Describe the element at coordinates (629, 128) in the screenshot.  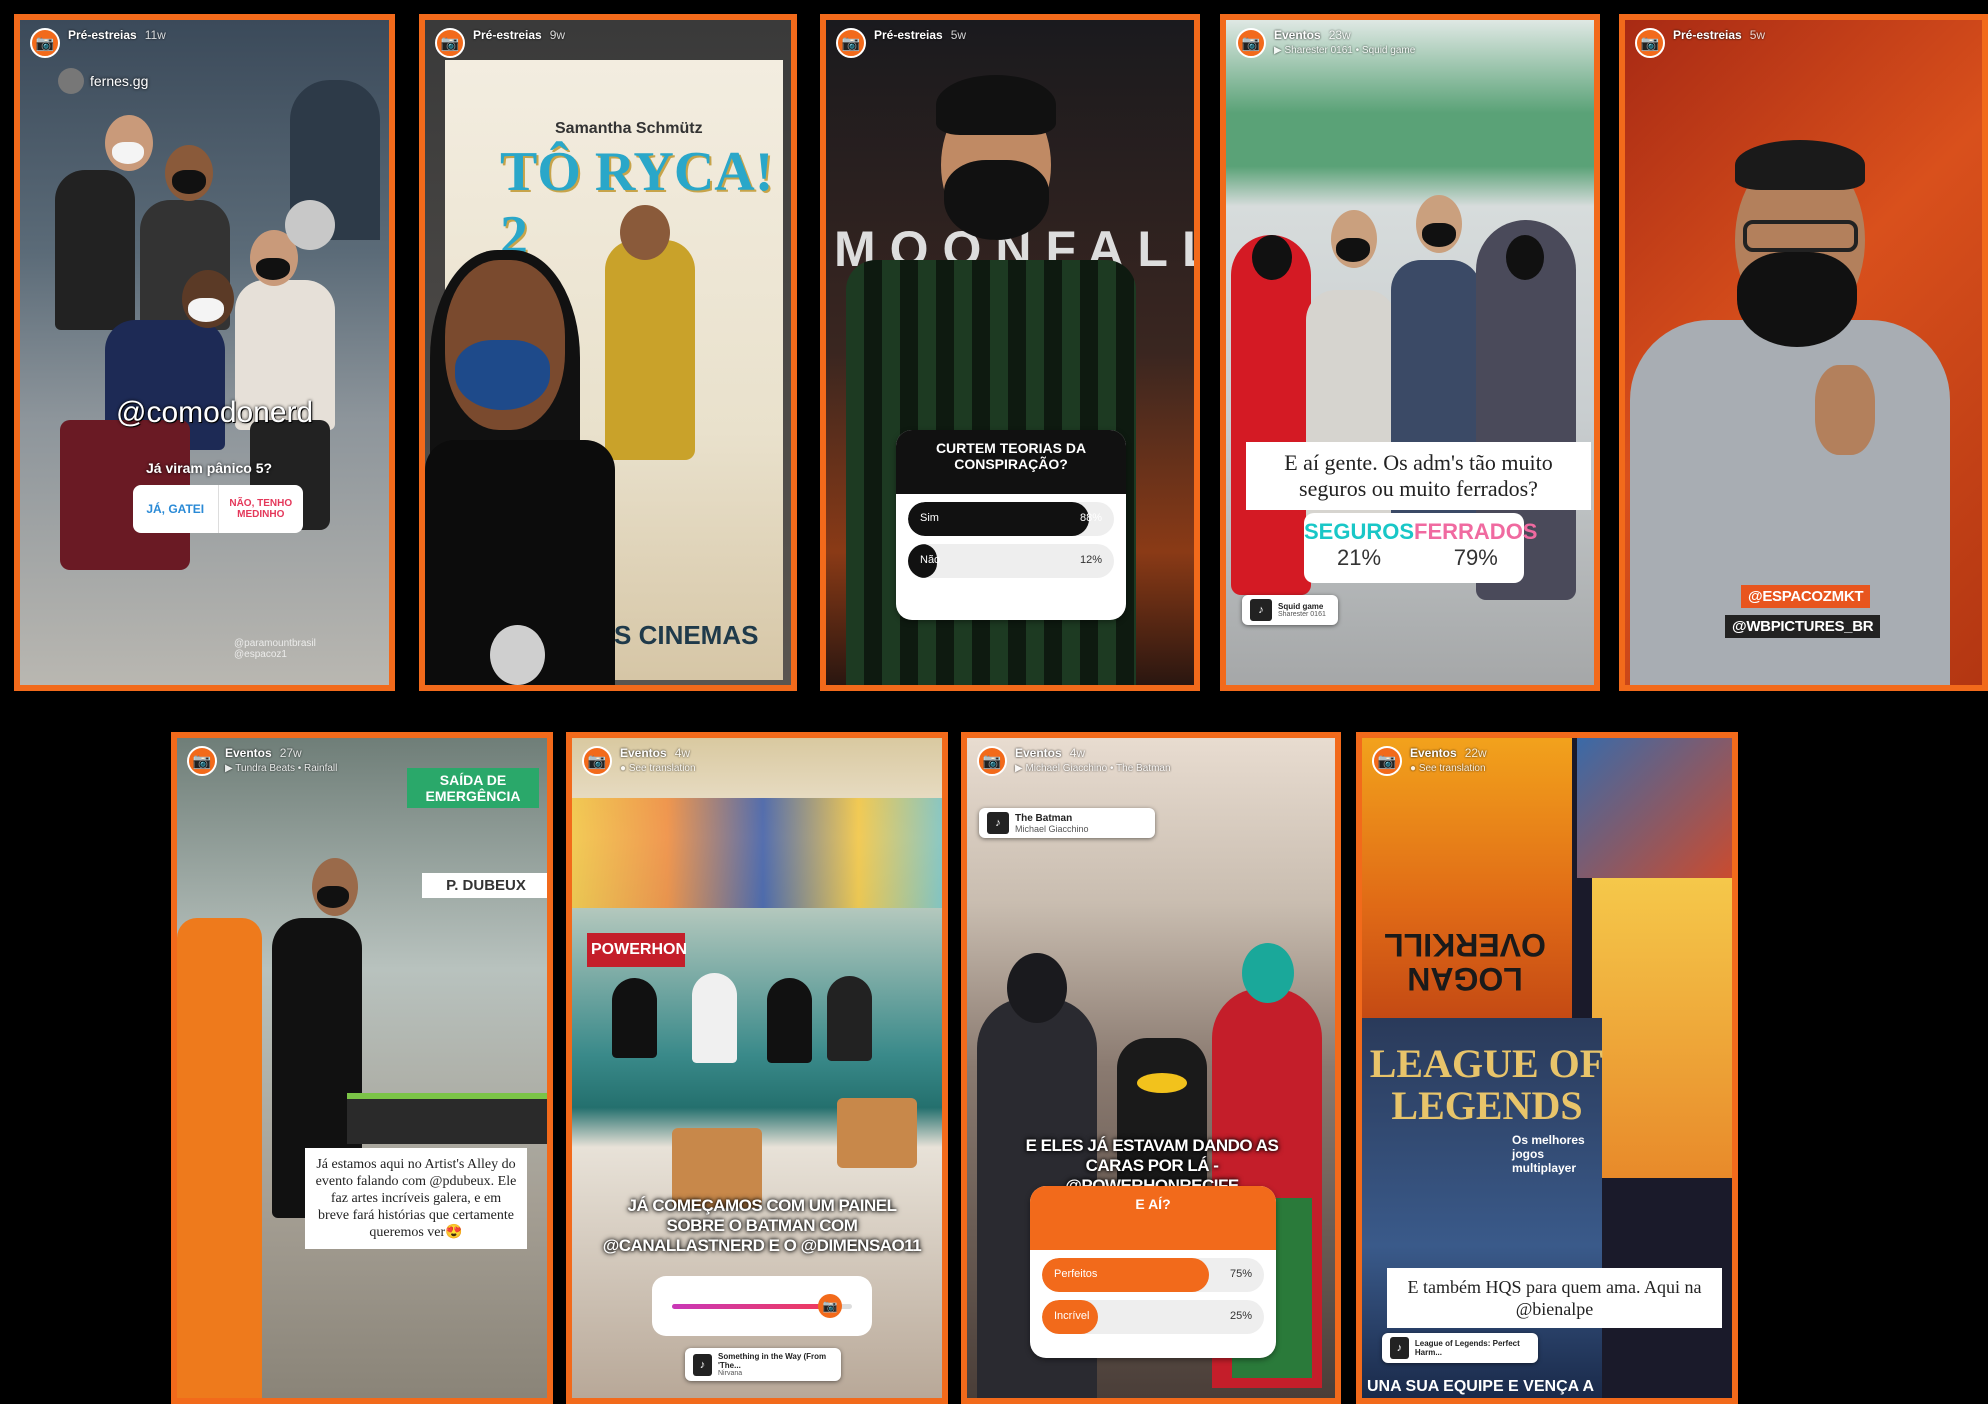
I see `poster-author: Samantha Schmütz` at that location.